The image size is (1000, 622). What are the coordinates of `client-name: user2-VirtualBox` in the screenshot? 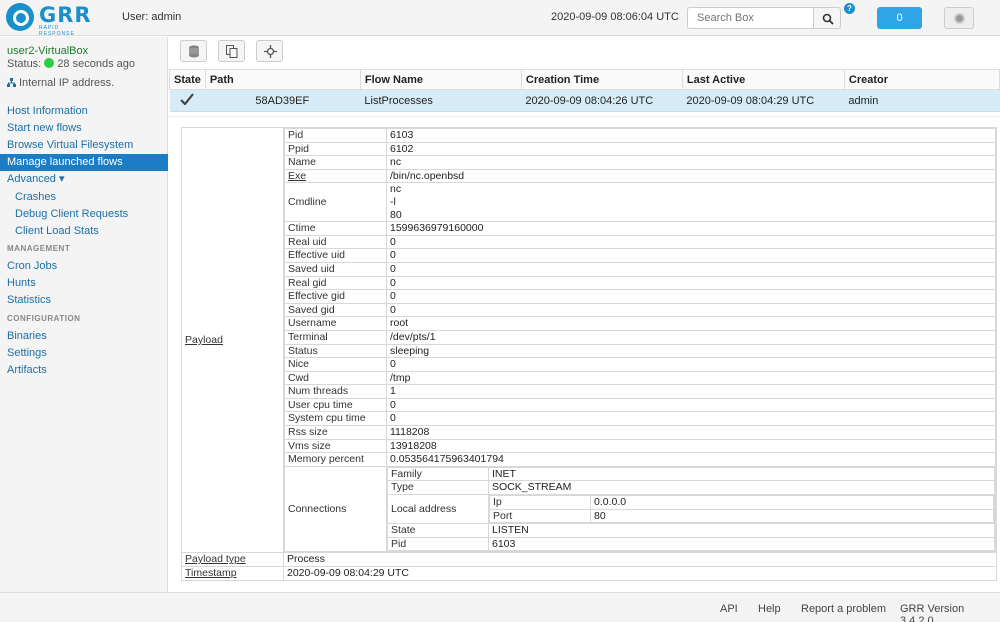 It's located at (47, 51).